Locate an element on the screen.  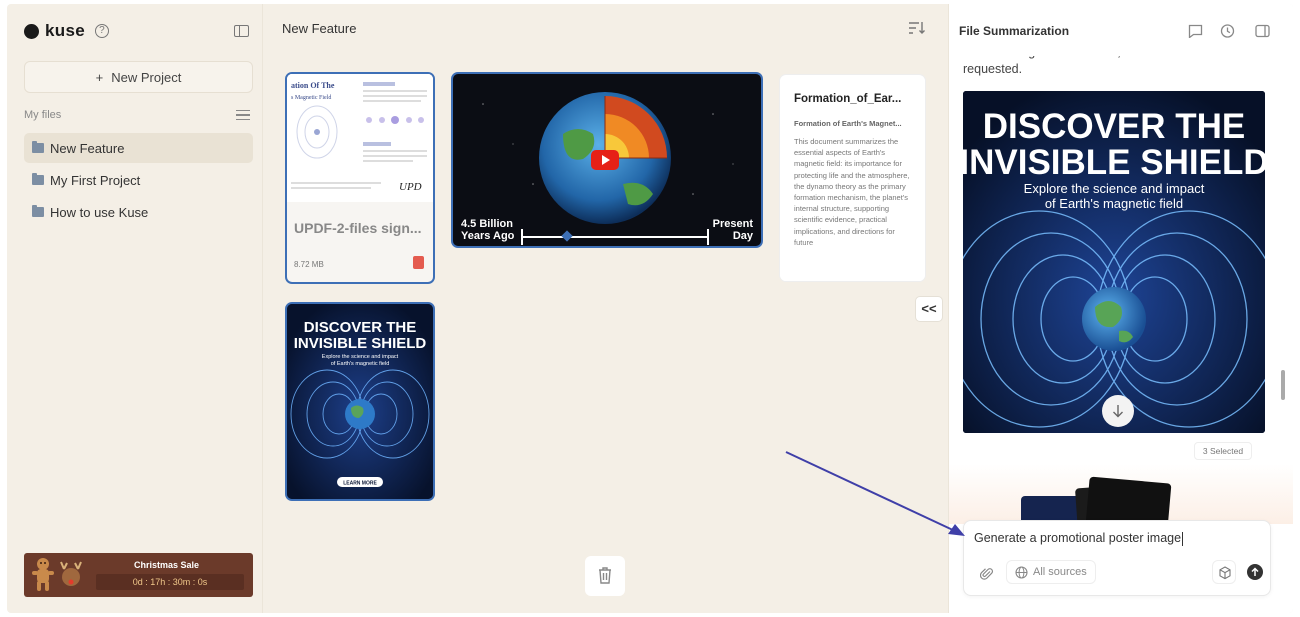
panel-scrollbar is located at coordinates (1283, 385).